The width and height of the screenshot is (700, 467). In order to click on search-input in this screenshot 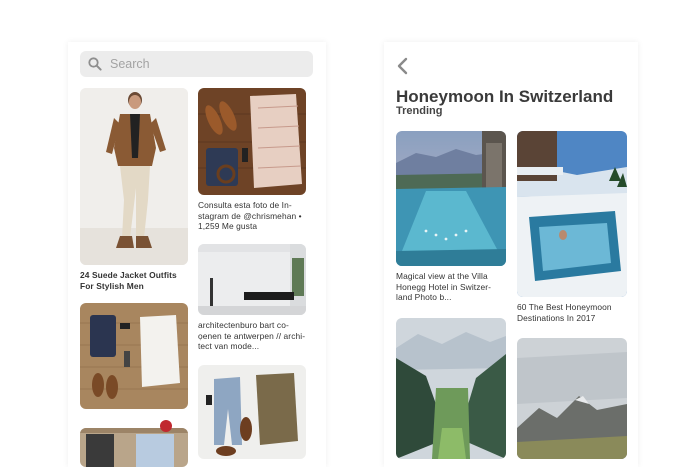, I will do `click(205, 64)`.